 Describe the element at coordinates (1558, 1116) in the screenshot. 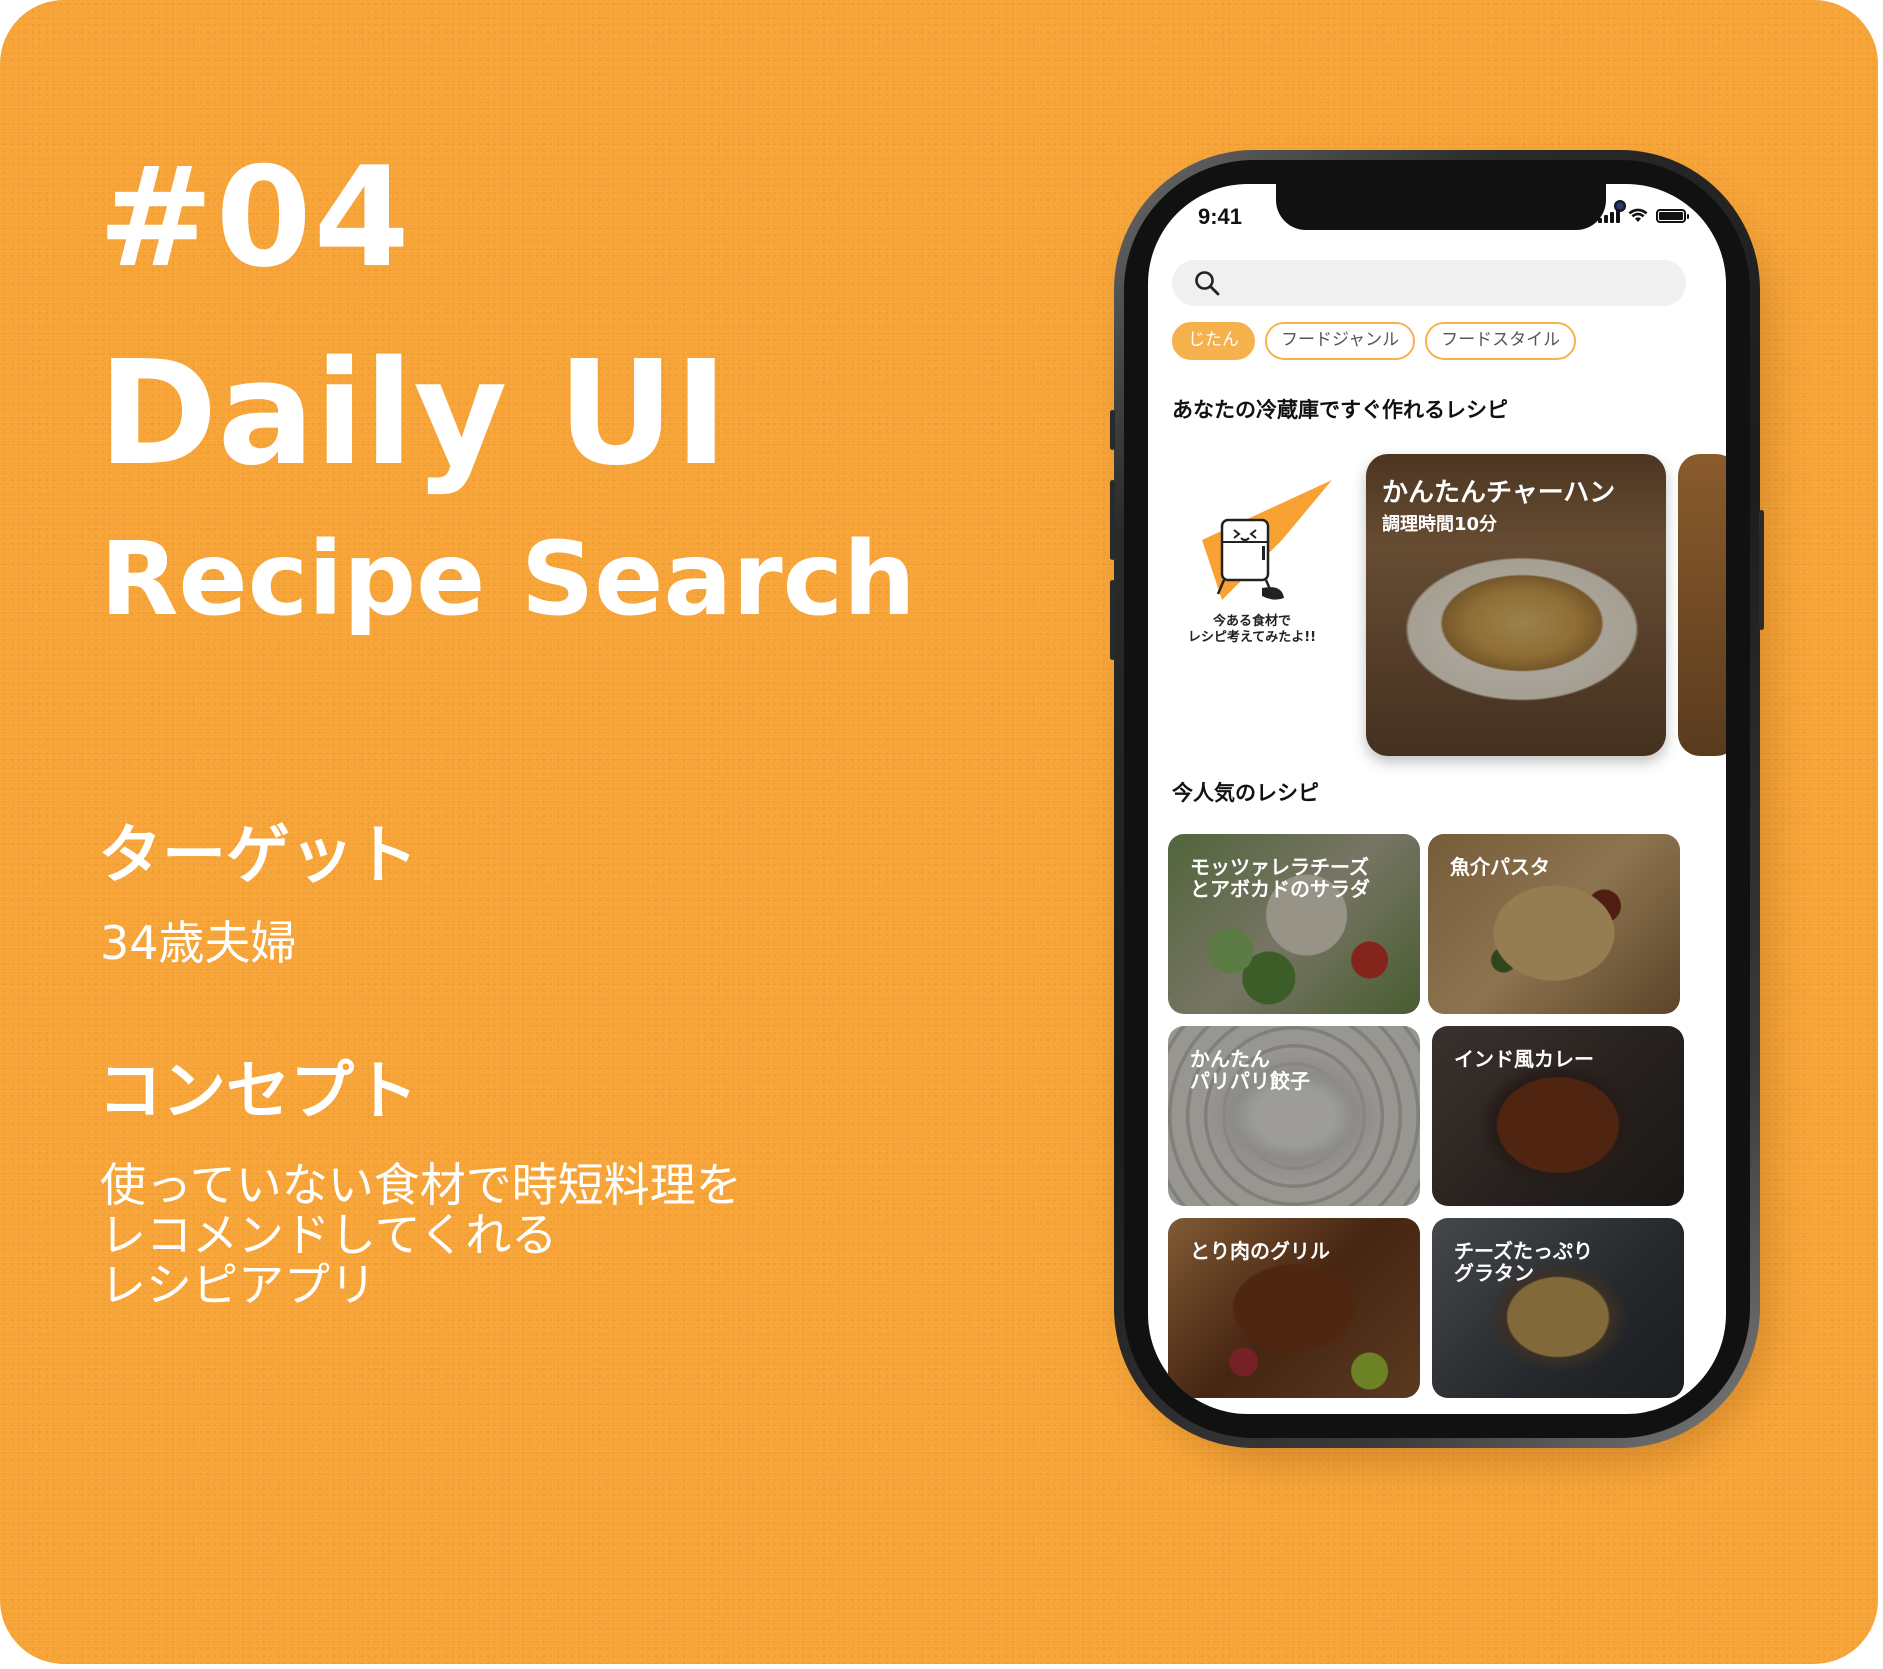

I see `recipe-tile-curry: インド風カレー` at that location.